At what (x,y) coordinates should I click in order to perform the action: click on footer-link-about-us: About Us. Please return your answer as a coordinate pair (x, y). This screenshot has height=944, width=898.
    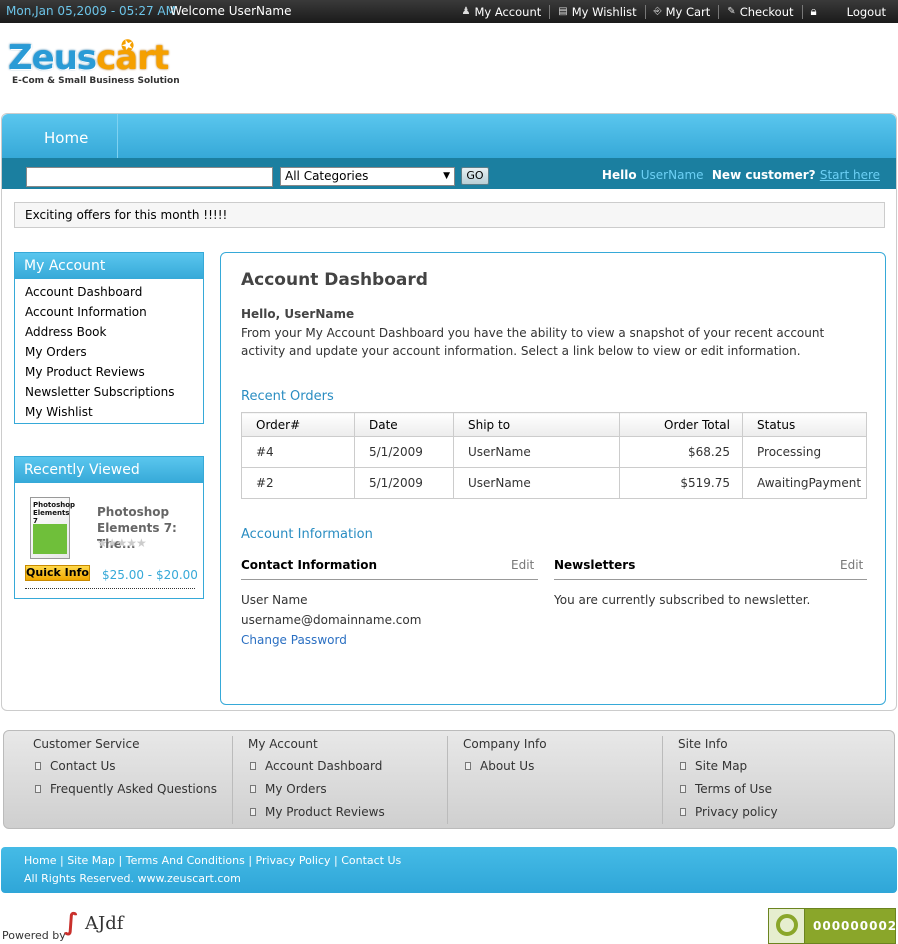
    Looking at the image, I should click on (498, 770).